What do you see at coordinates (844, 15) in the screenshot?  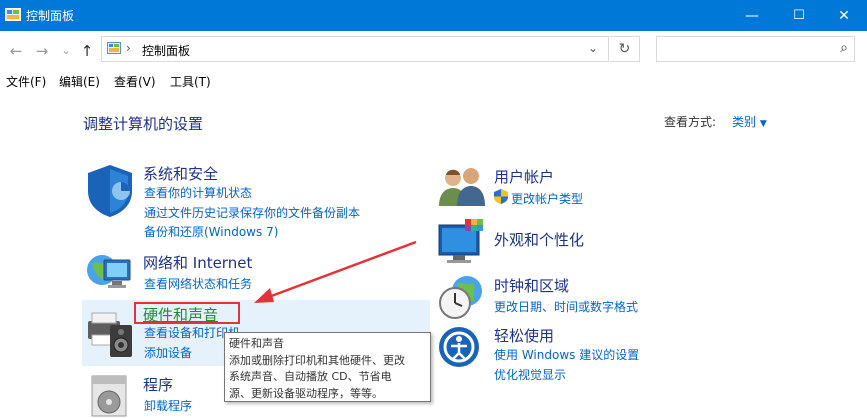 I see `close-button: ✕` at bounding box center [844, 15].